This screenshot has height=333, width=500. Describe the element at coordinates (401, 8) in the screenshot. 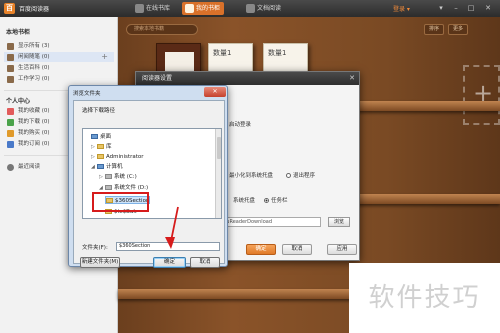

I see `login-link: 登录 ▾` at that location.